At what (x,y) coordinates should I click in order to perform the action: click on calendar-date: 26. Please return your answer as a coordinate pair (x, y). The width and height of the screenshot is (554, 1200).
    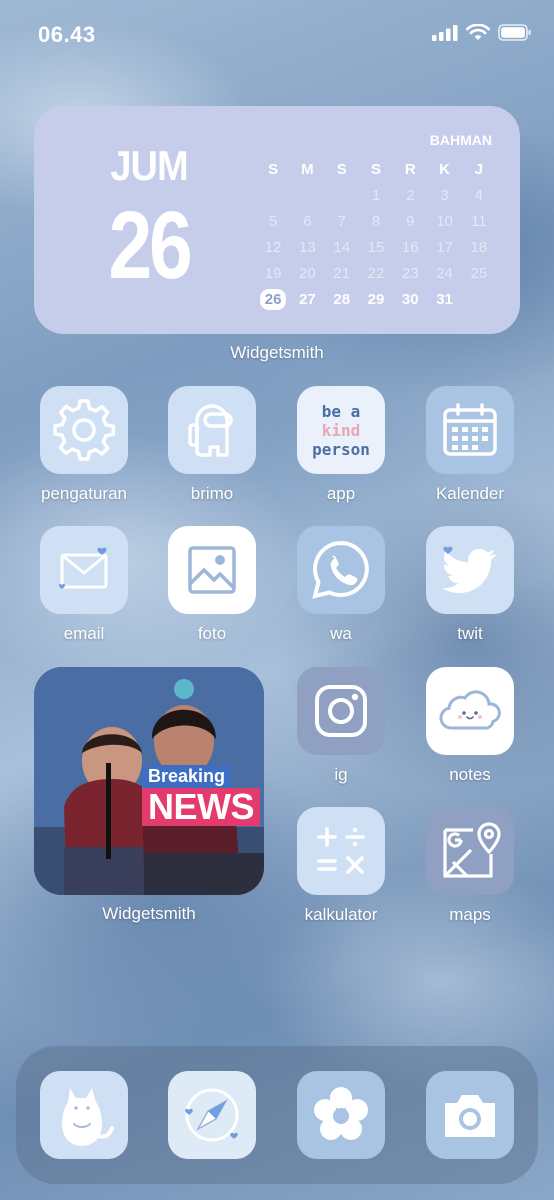
    Looking at the image, I should click on (273, 299).